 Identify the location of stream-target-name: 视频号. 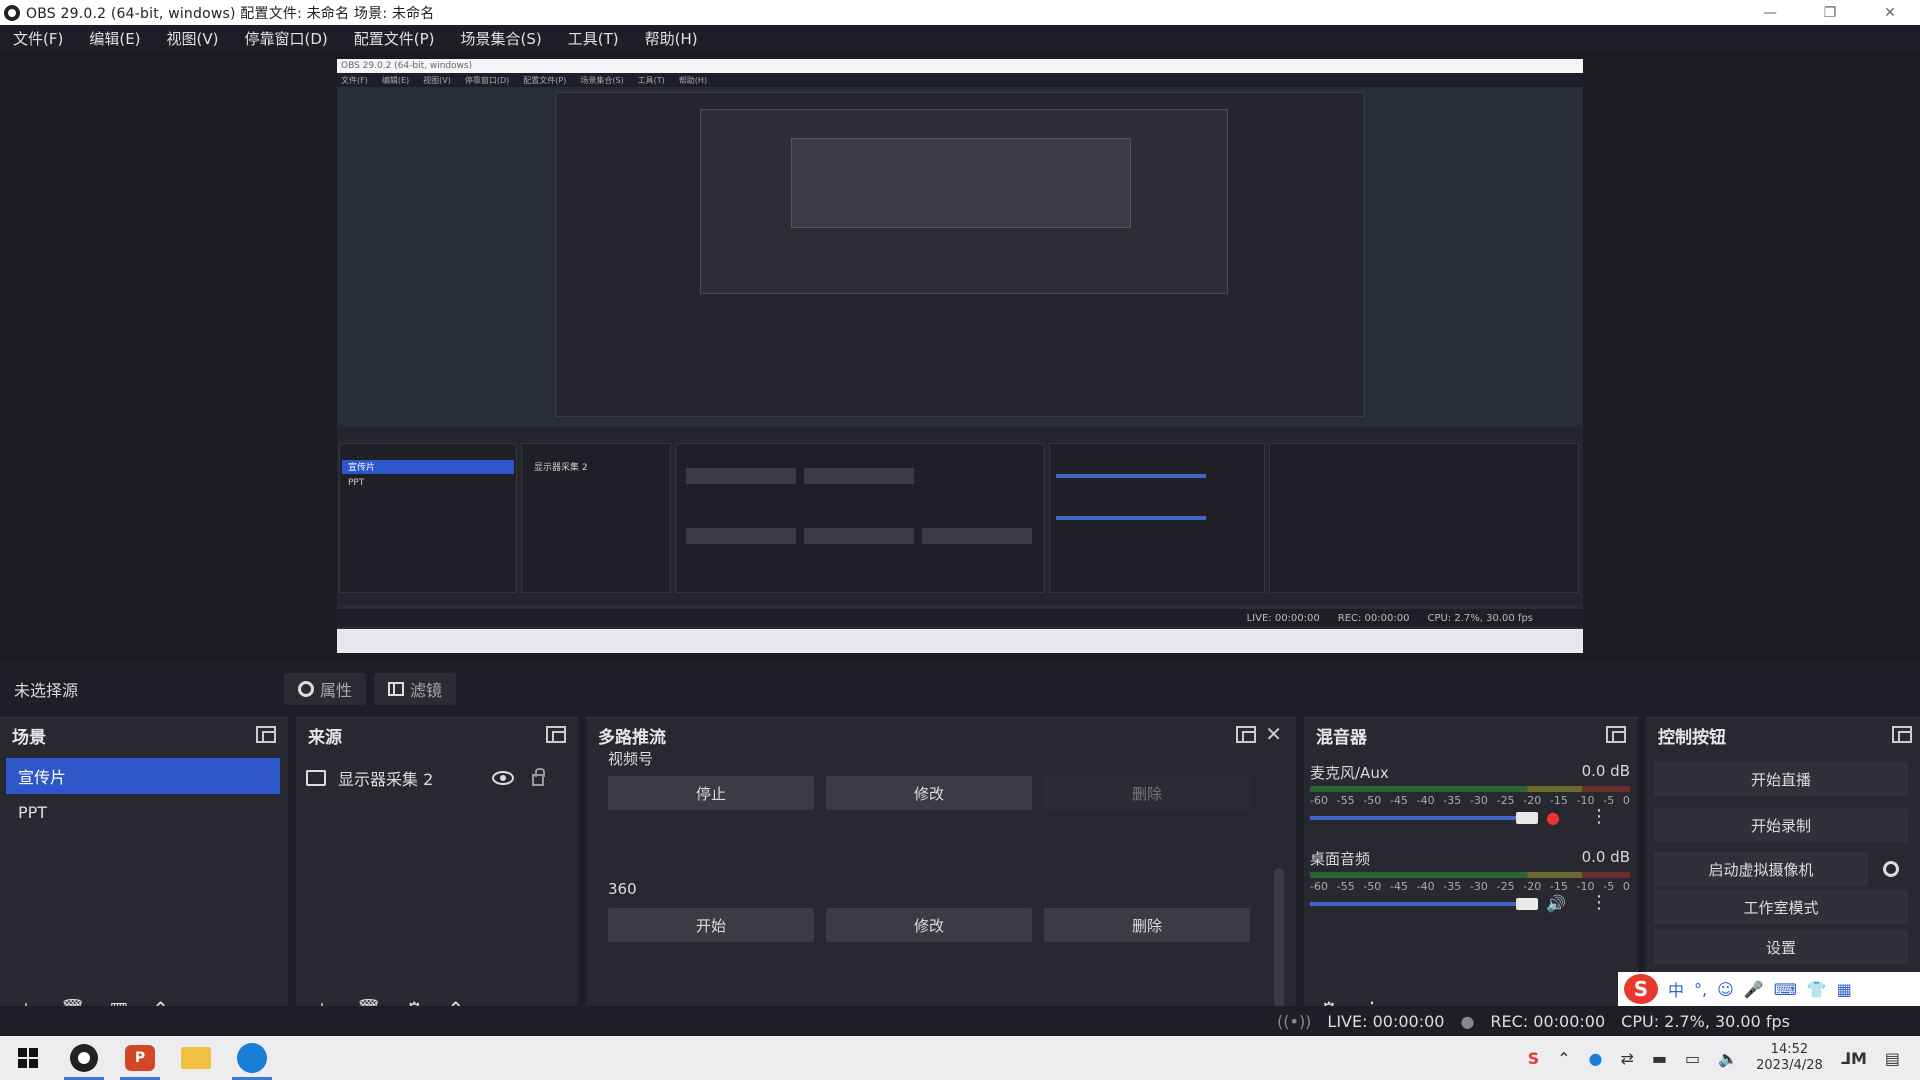
(631, 759).